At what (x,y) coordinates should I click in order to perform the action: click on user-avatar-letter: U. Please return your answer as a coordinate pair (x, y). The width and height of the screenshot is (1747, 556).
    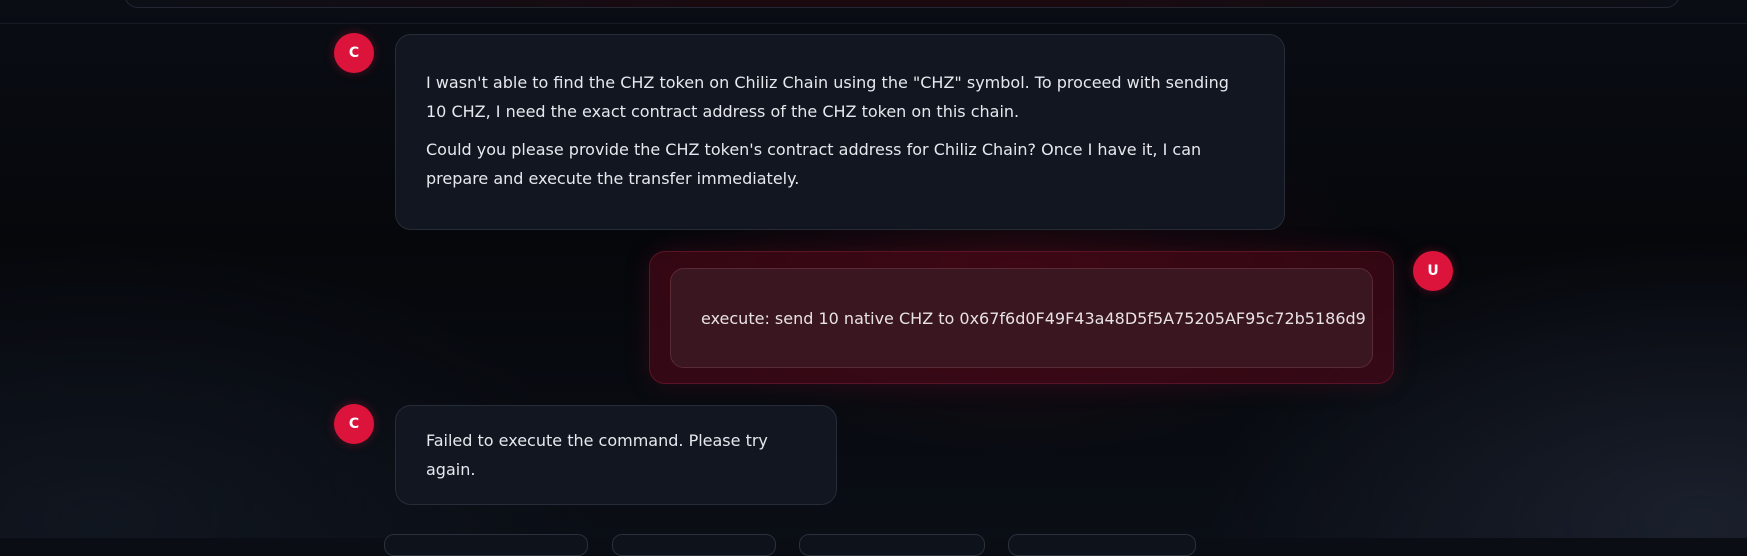
    Looking at the image, I should click on (1433, 271).